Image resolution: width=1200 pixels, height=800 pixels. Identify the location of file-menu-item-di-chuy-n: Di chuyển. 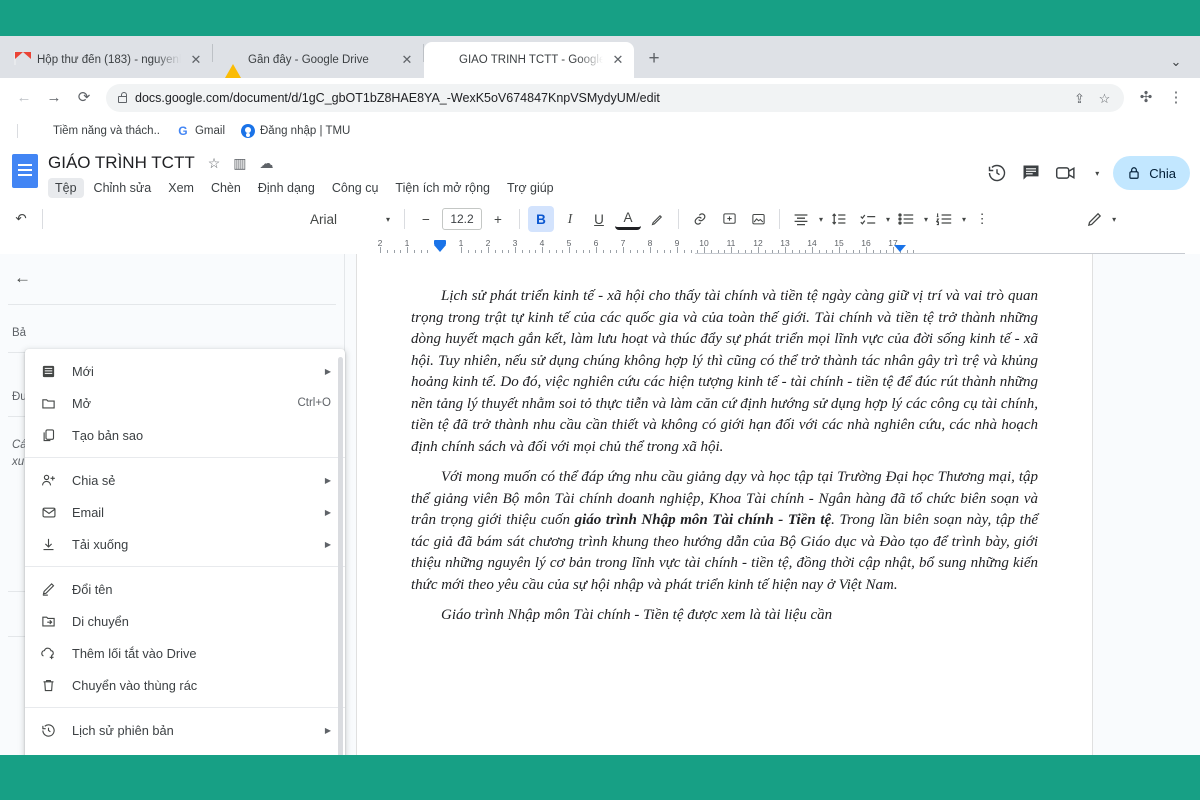
(185, 621).